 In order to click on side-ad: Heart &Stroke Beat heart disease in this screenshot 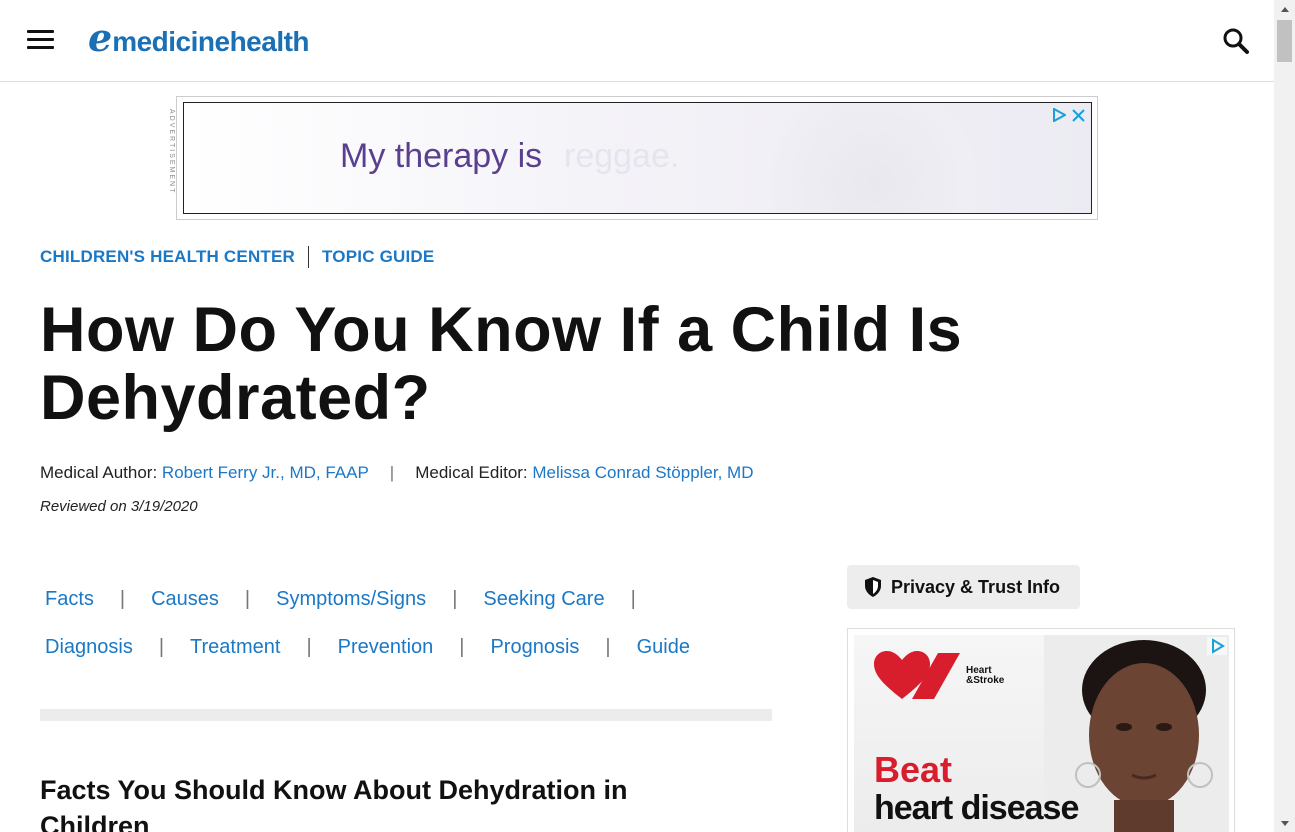, I will do `click(1041, 730)`.